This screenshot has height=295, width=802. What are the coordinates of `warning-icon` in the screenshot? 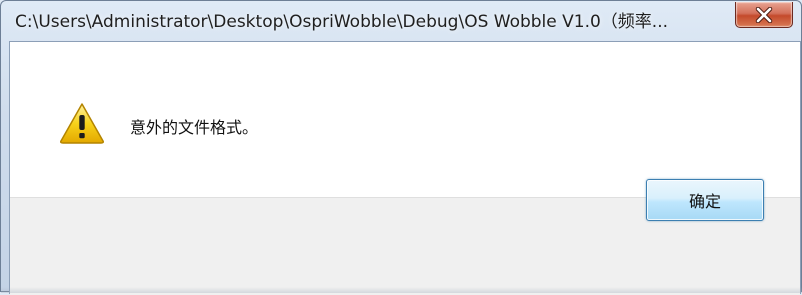 It's located at (82, 123).